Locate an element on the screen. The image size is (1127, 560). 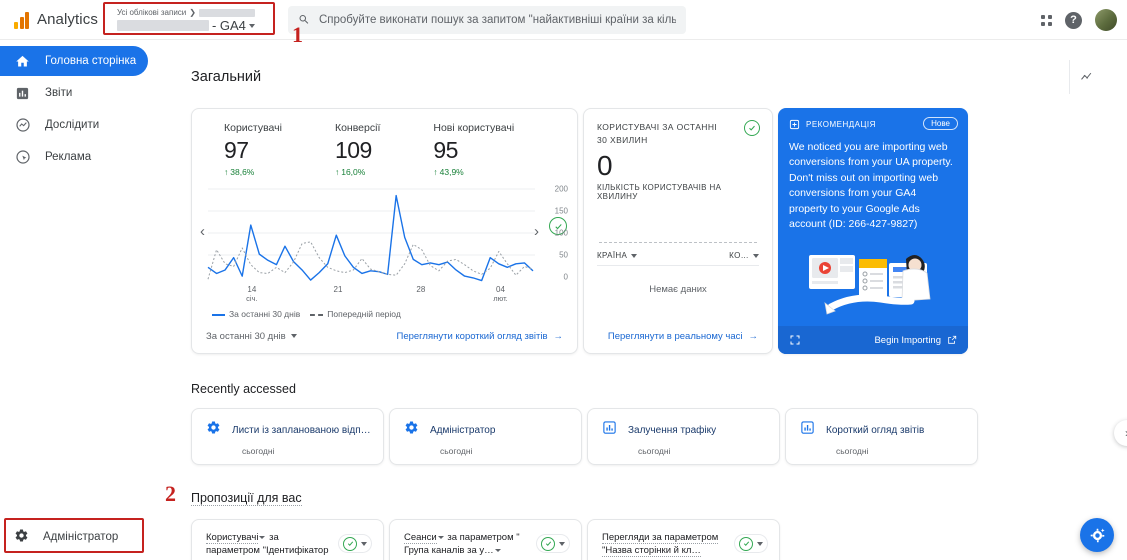
recently-accessed-next-button: › is located at coordinates (1120, 433).